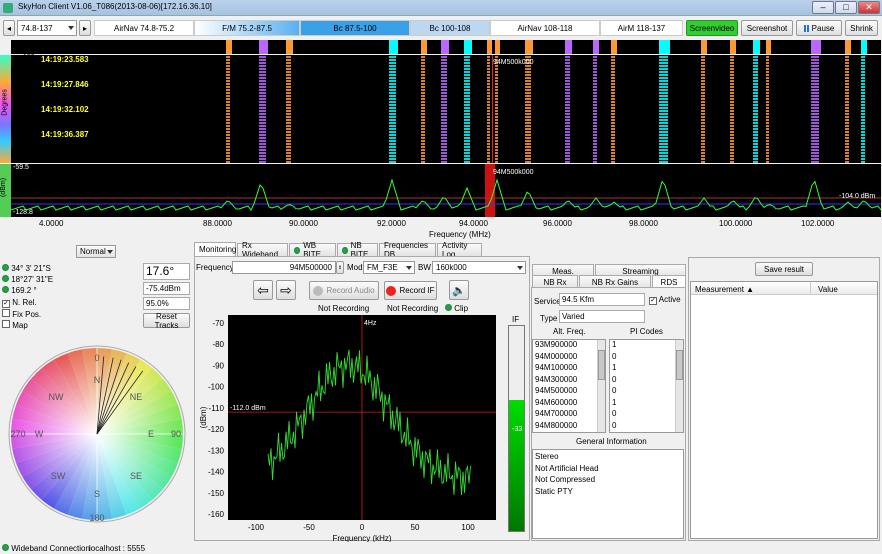  Describe the element at coordinates (517, 429) in the screenshot. I see `if-level-value: -33` at that location.